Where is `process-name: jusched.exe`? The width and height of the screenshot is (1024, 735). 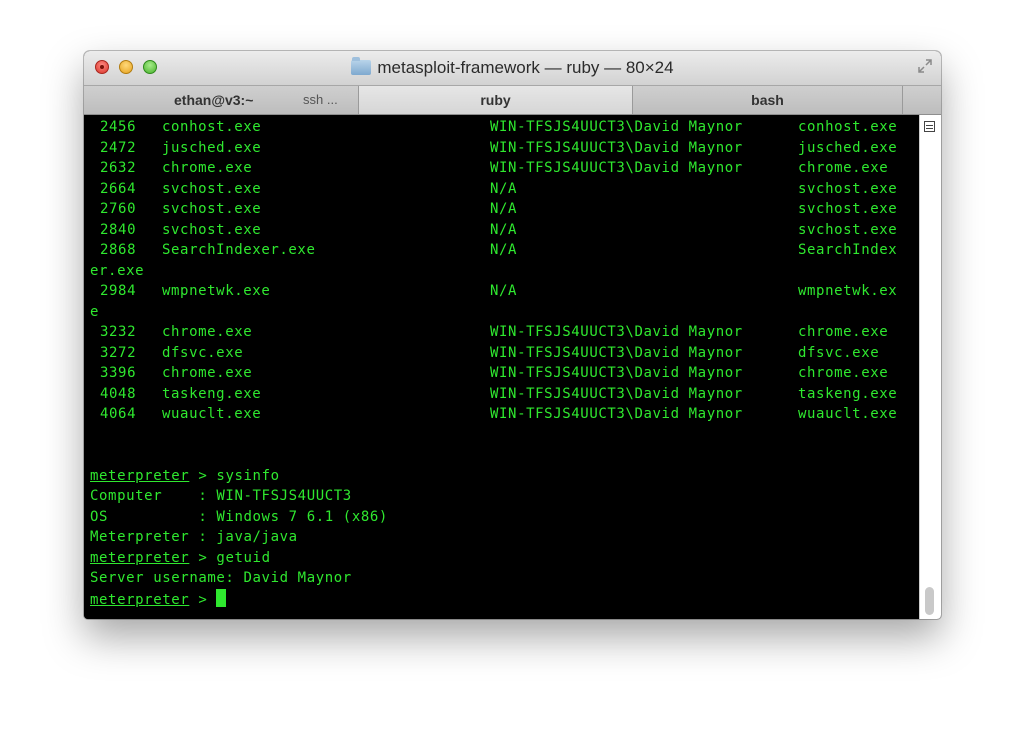
process-name: jusched.exe is located at coordinates (212, 147).